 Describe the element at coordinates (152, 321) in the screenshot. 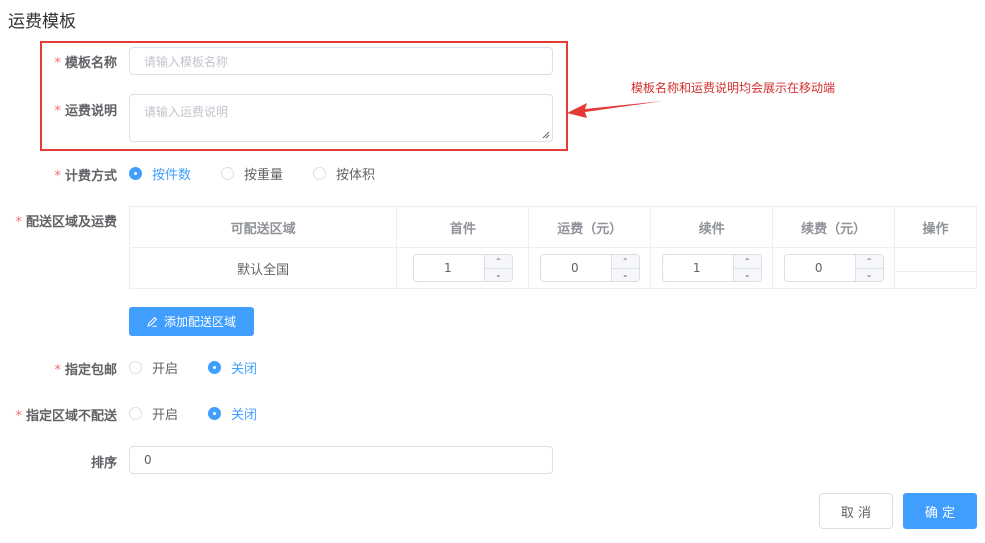

I see `edit-icon` at that location.